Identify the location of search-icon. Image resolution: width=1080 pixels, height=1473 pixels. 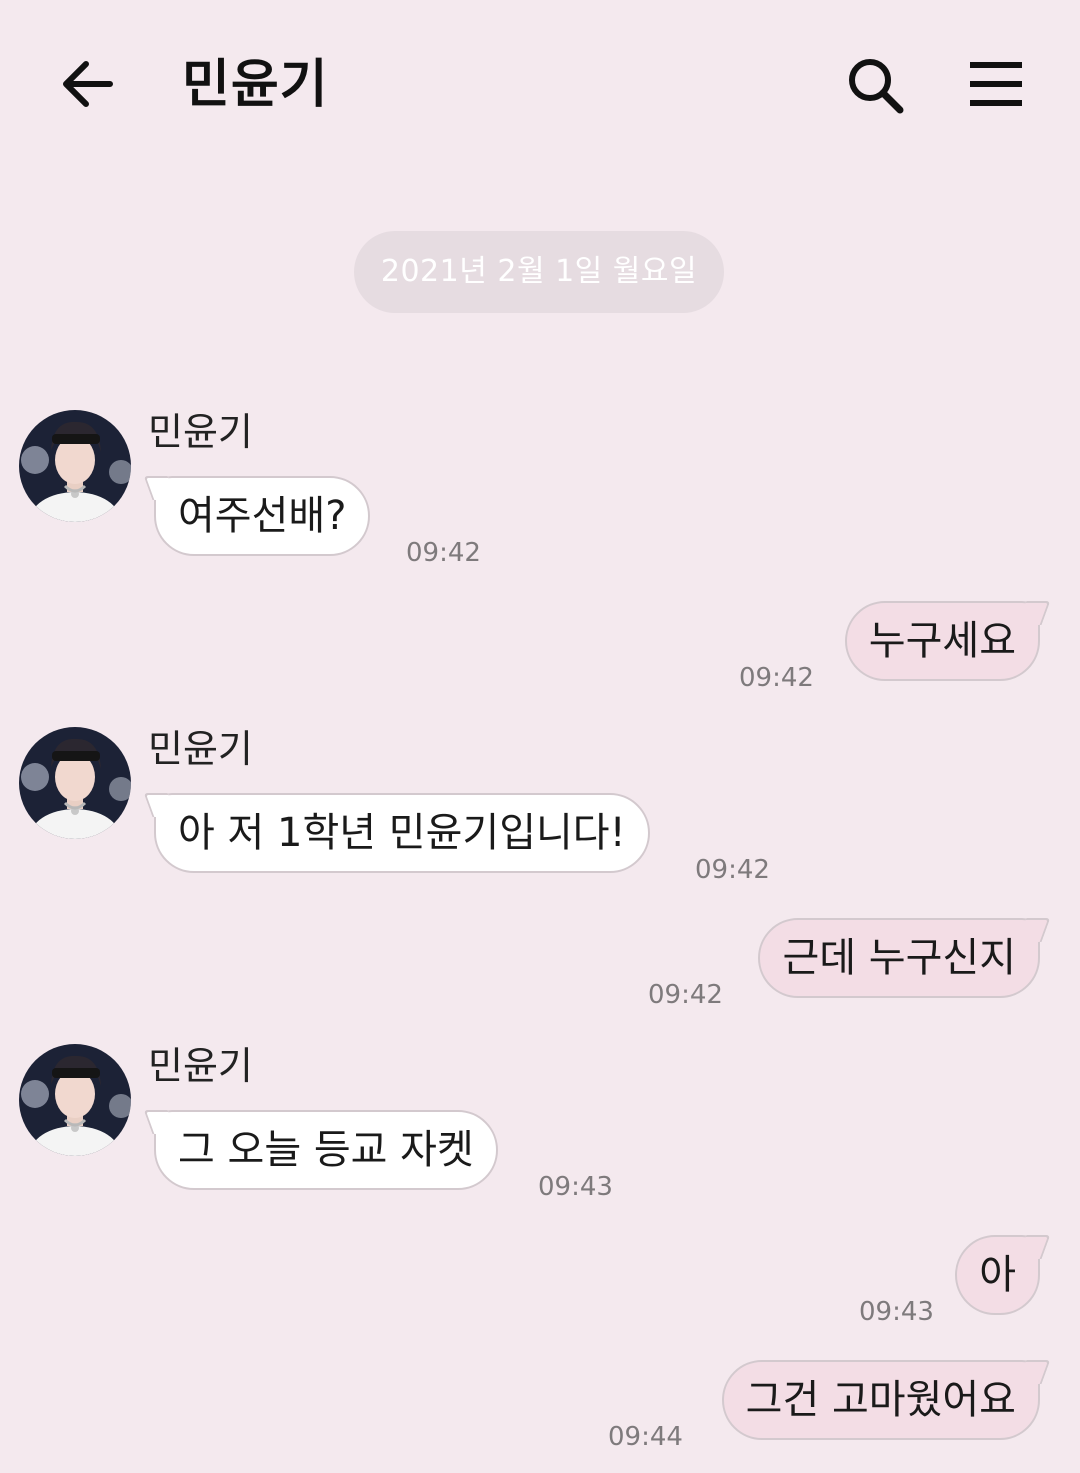
(876, 86).